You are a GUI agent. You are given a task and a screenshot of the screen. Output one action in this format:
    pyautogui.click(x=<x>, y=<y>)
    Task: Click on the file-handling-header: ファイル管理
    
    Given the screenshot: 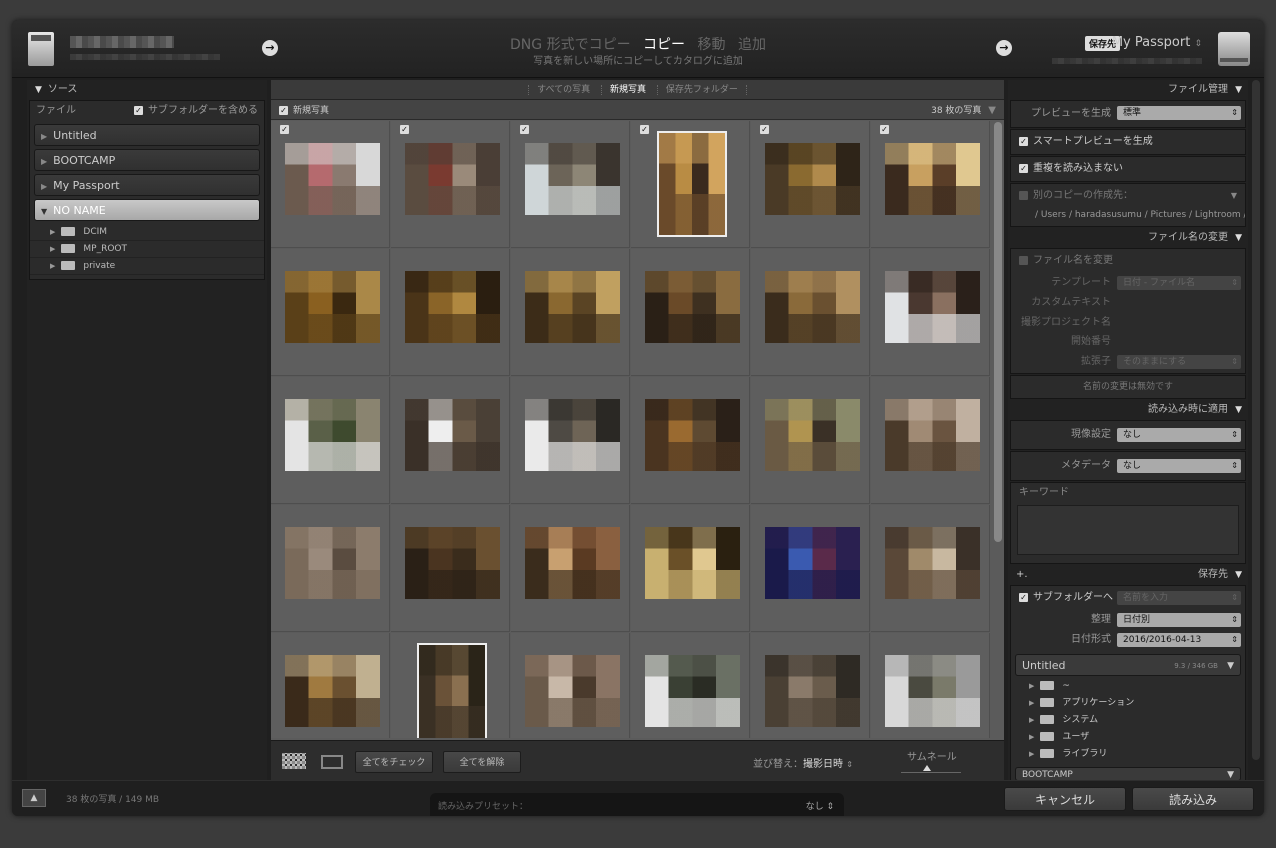 What is the action you would take?
    pyautogui.click(x=1128, y=90)
    